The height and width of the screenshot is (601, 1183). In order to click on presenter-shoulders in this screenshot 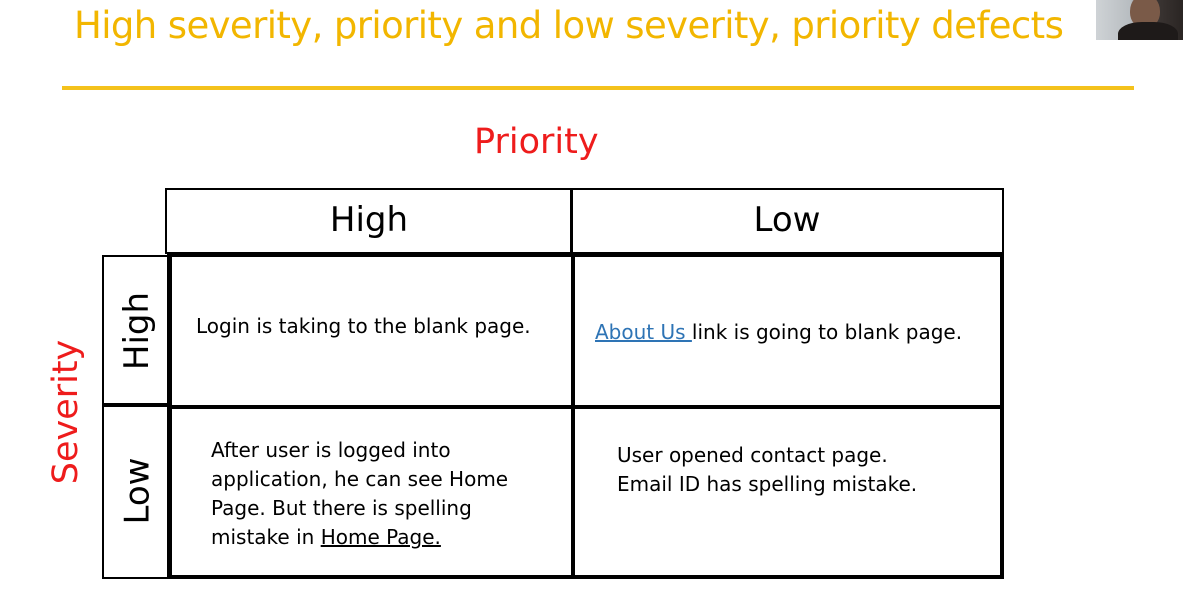, I will do `click(1148, 31)`.